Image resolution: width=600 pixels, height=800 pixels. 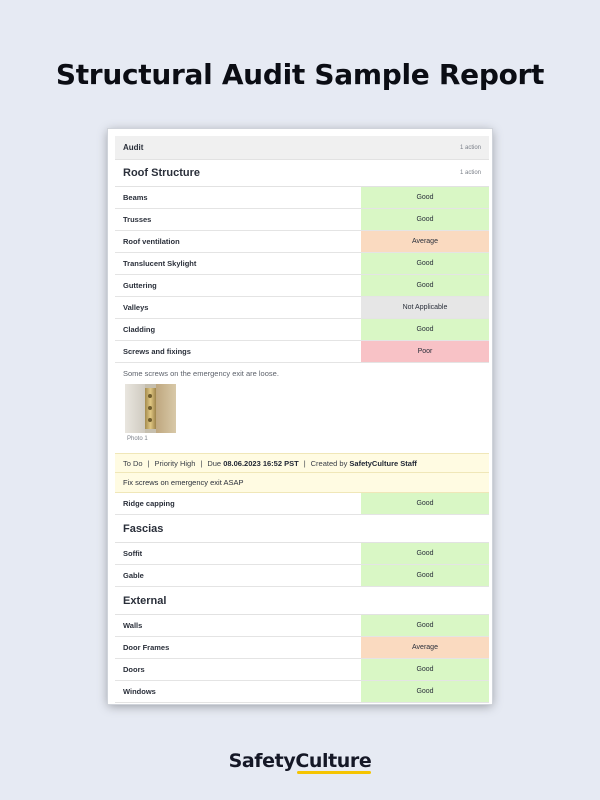 I want to click on question-row-walls: Walls Good, so click(x=302, y=626).